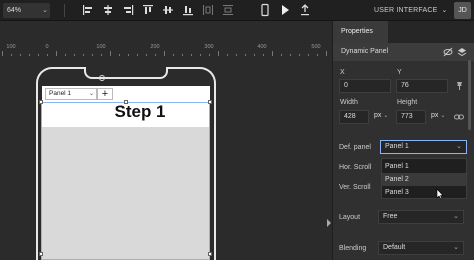  Describe the element at coordinates (350, 217) in the screenshot. I see `layout-label: Layout` at that location.